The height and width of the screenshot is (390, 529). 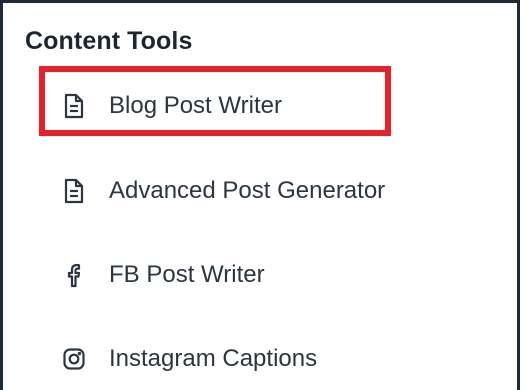 What do you see at coordinates (247, 190) in the screenshot?
I see `tool-label: Advanced Post Generator` at bounding box center [247, 190].